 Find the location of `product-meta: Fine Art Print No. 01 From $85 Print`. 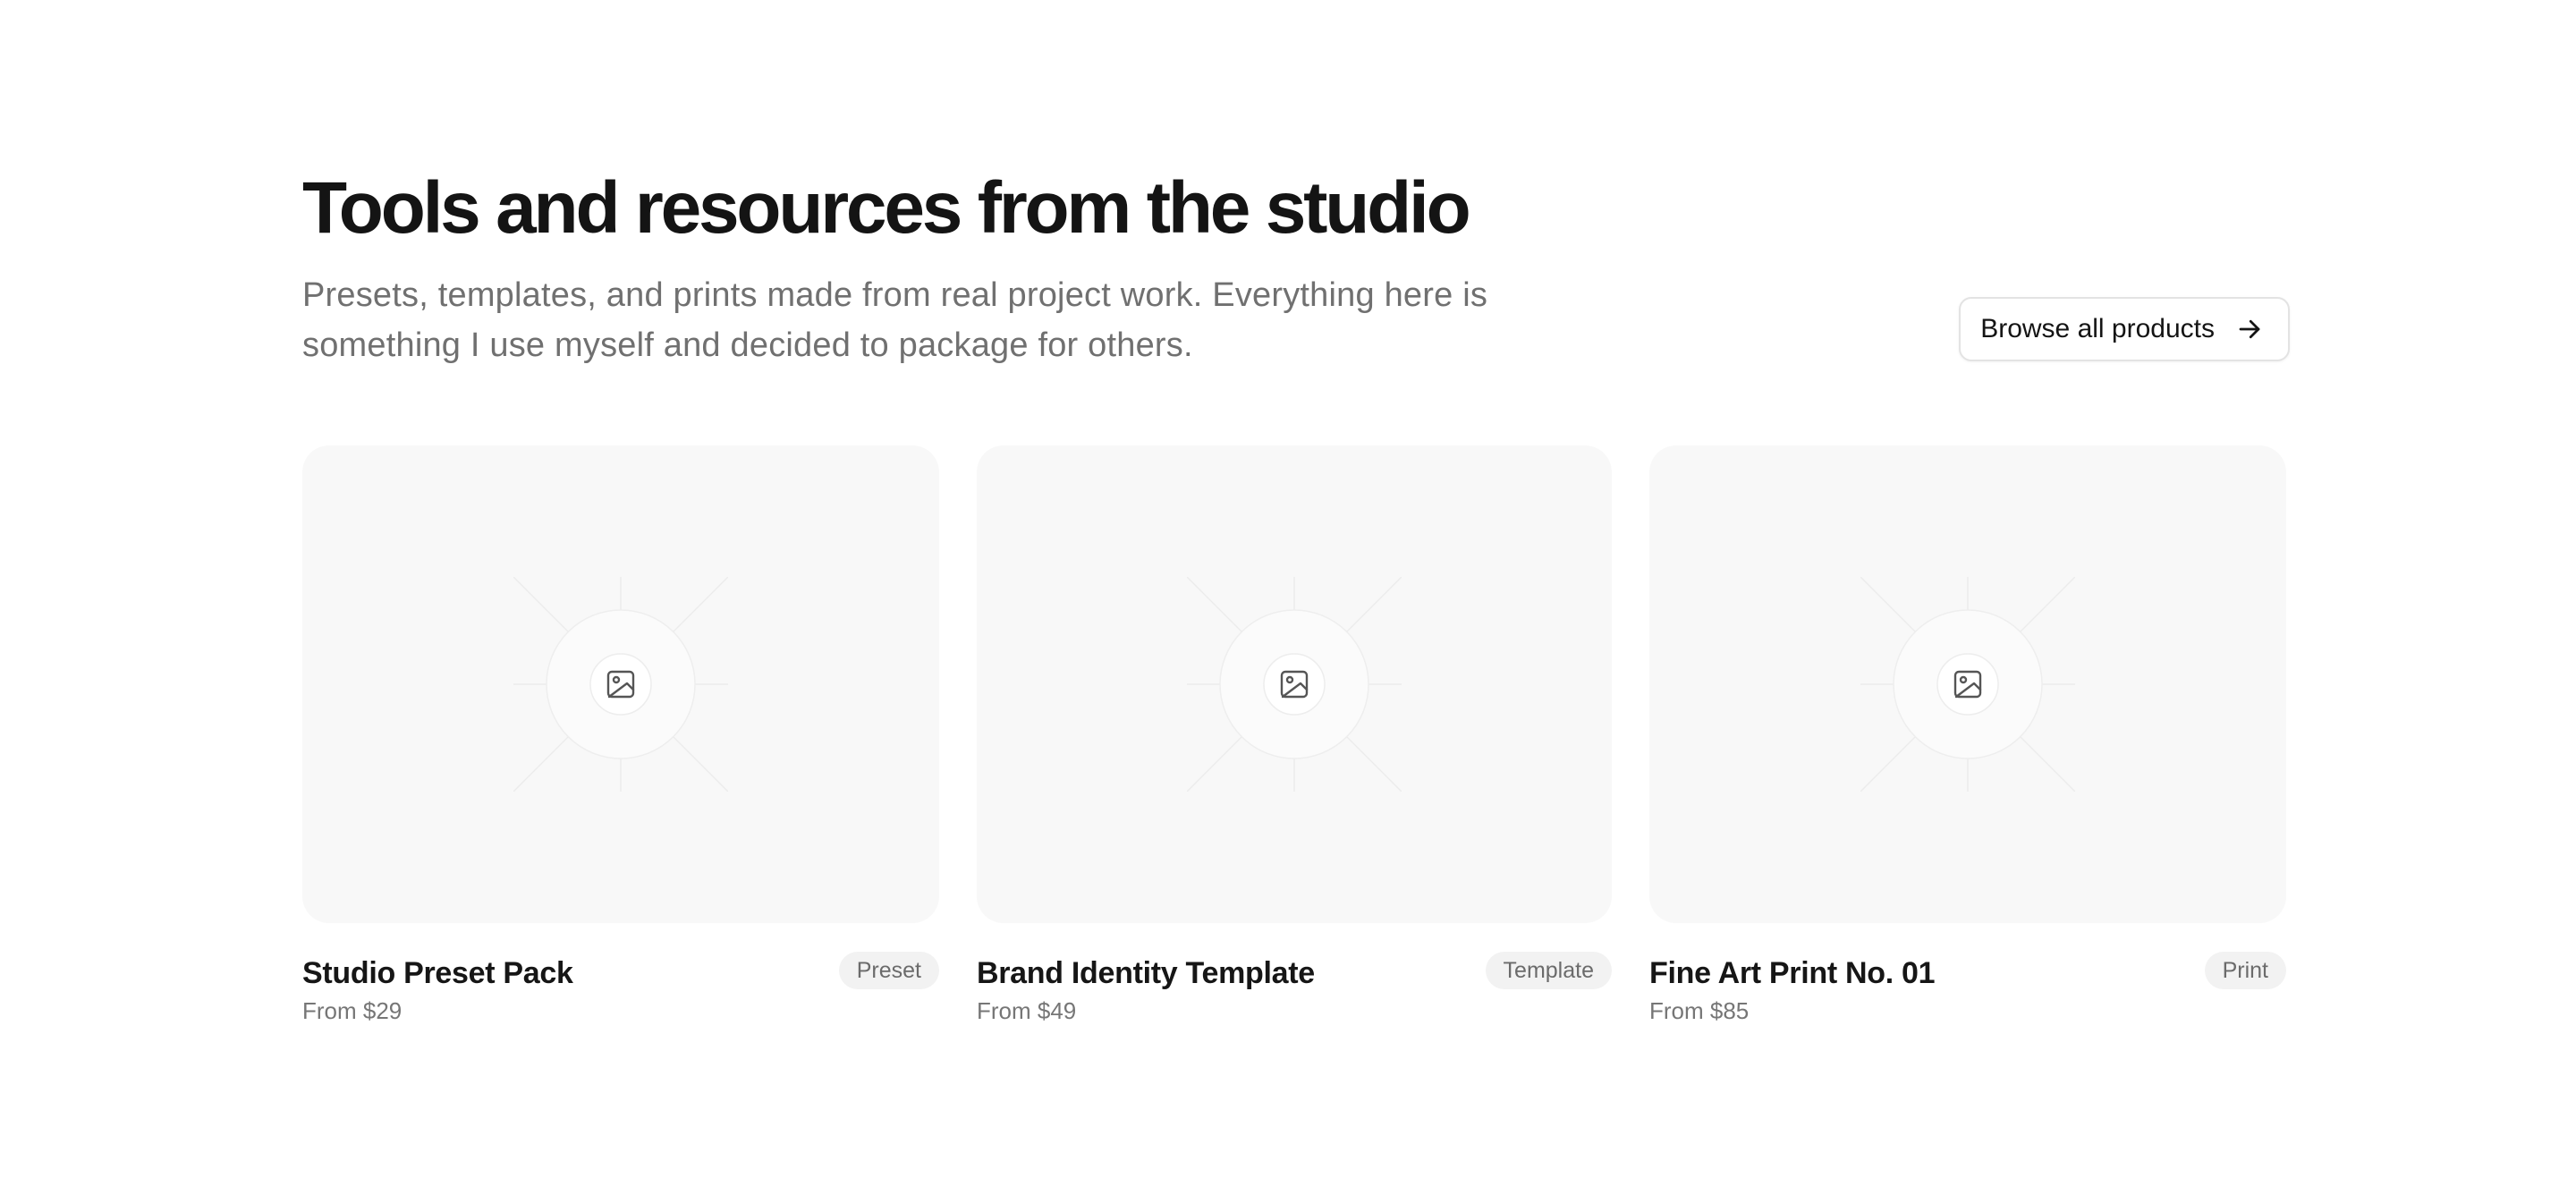

product-meta: Fine Art Print No. 01 From $85 Print is located at coordinates (1967, 994).